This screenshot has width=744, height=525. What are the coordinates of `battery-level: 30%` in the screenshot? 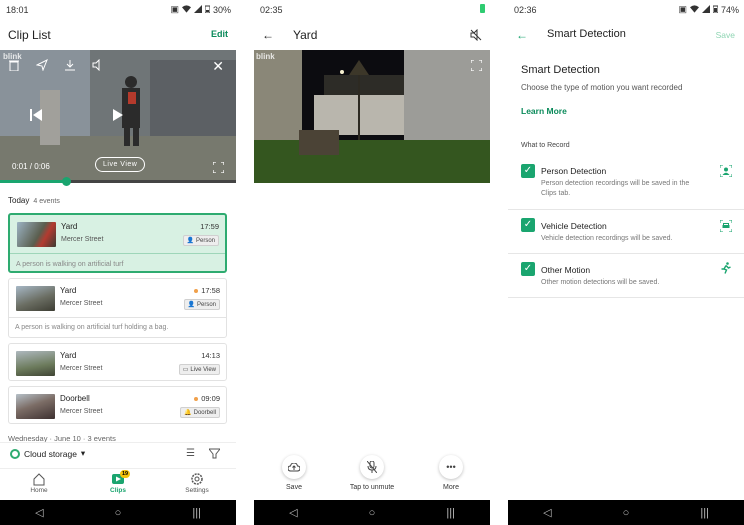 It's located at (221, 9).